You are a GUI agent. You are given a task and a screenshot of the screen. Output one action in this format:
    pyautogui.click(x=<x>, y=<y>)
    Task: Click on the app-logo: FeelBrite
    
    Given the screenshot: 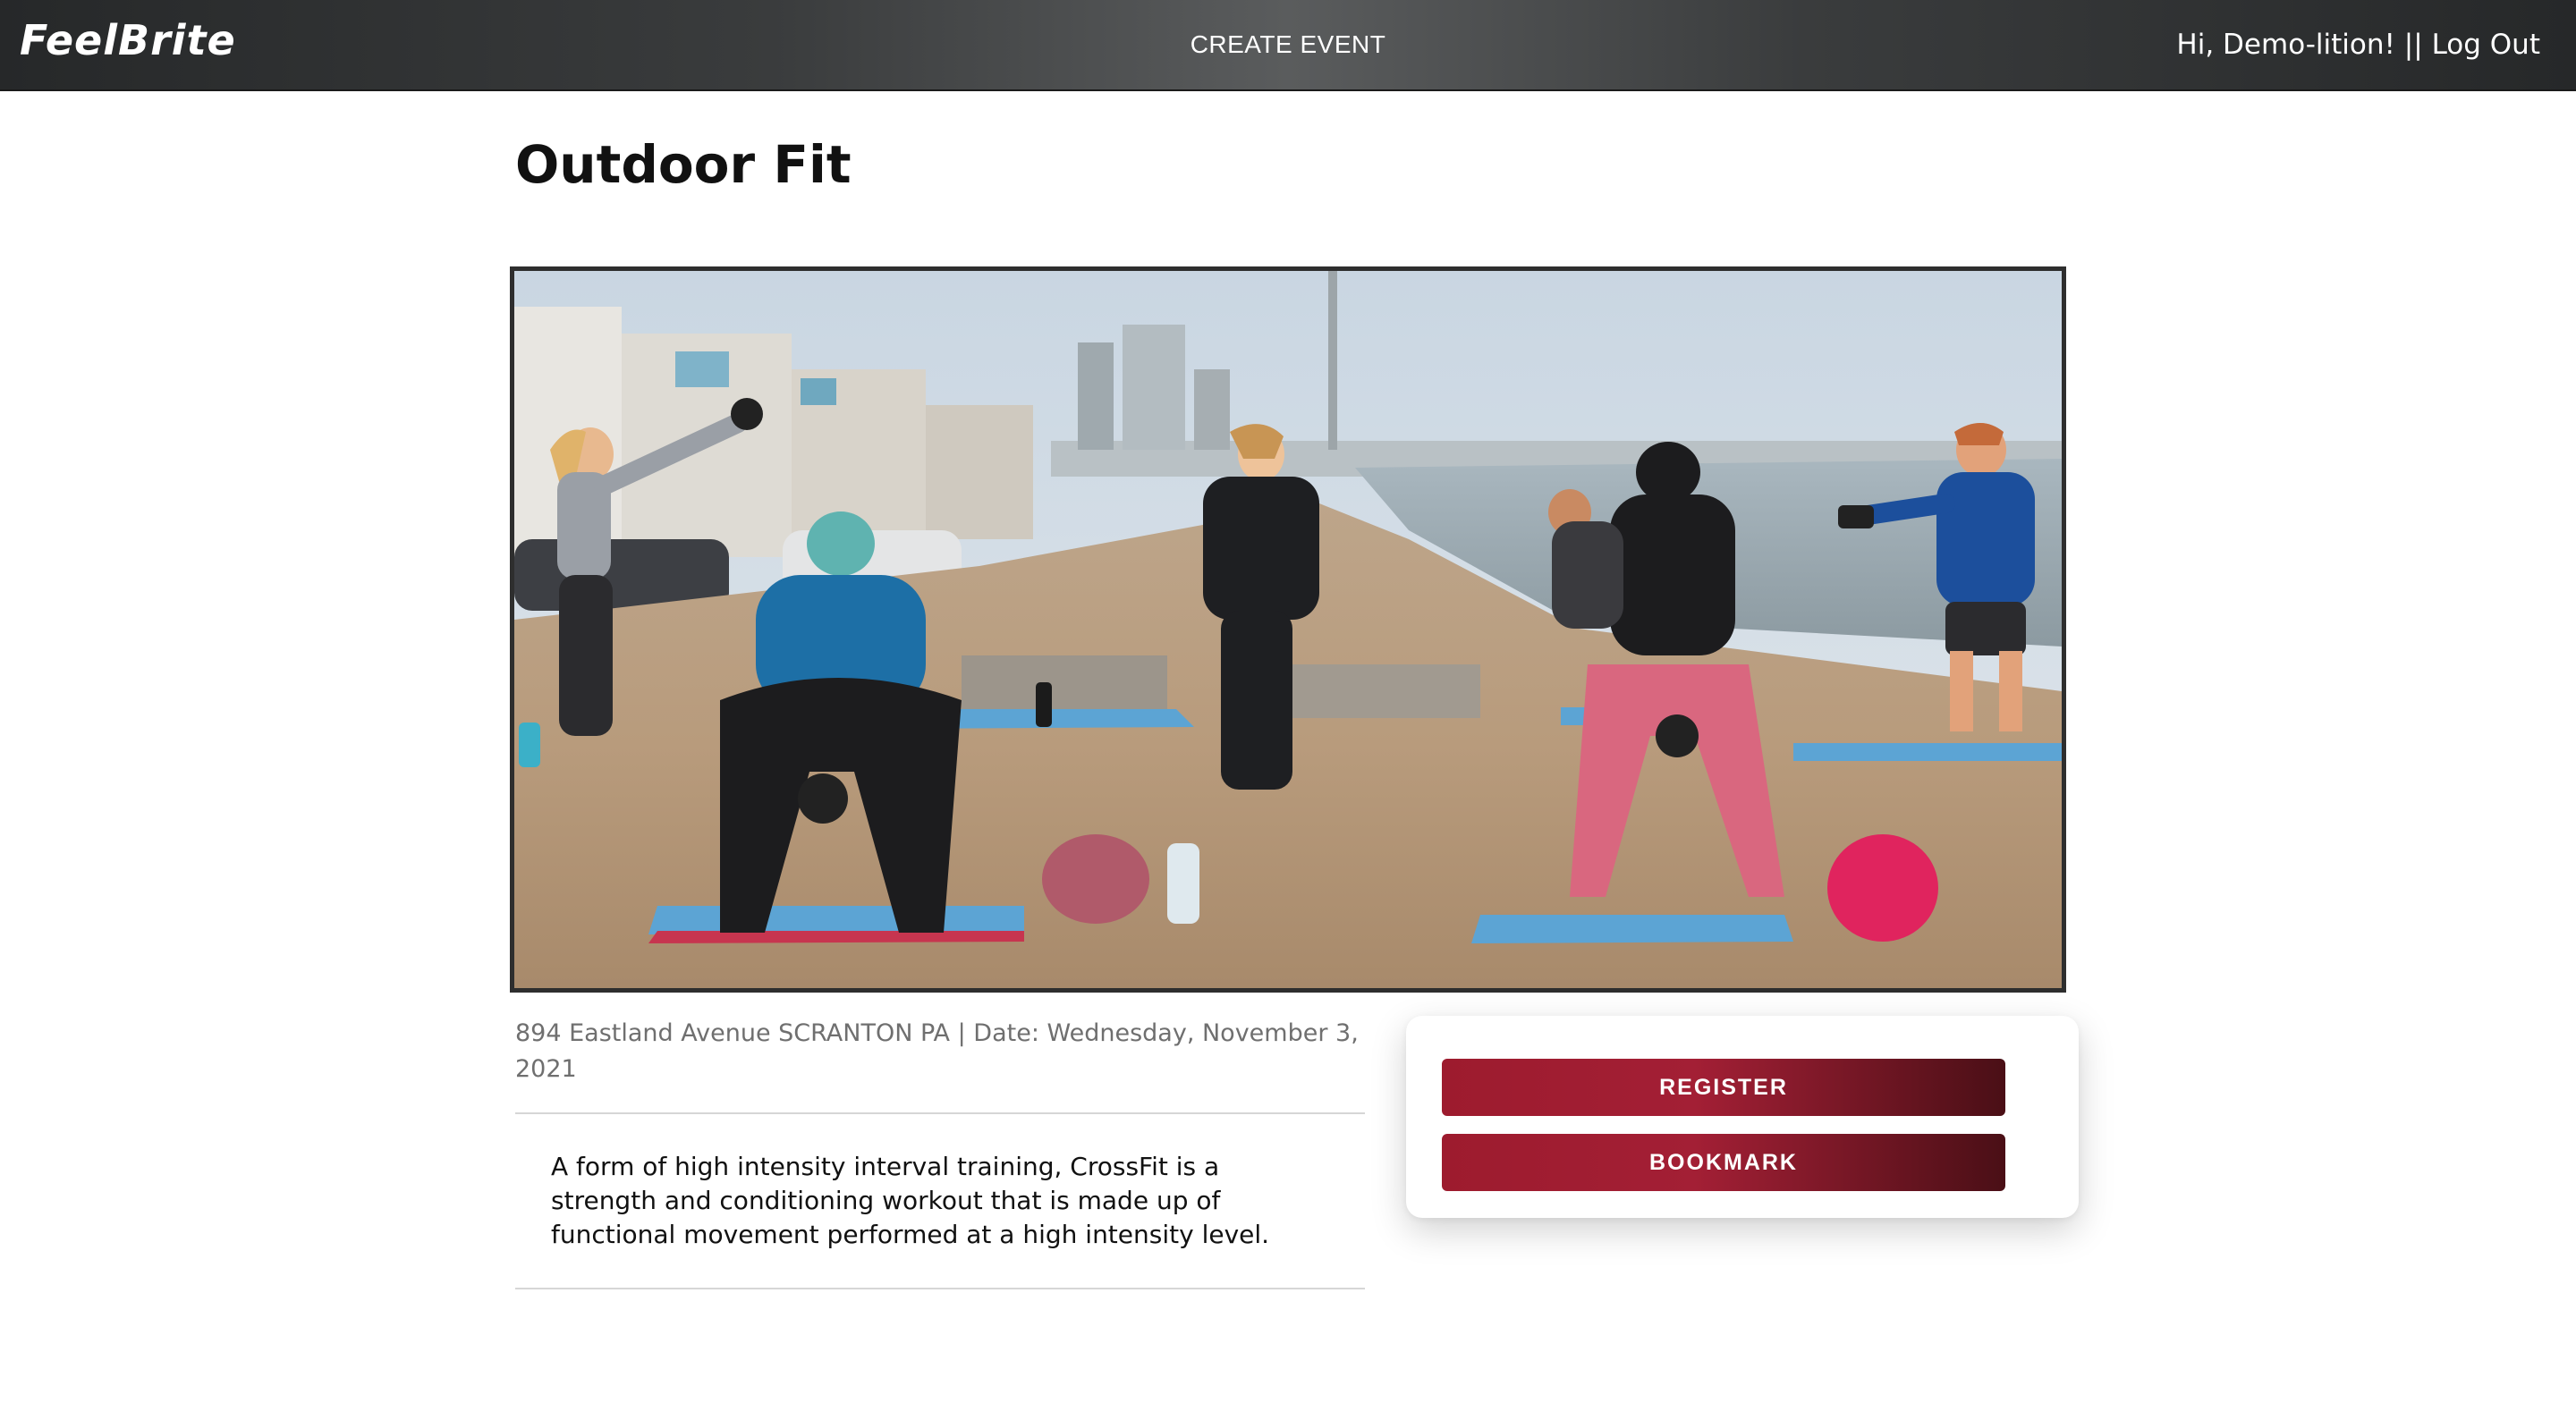 What is the action you would take?
    pyautogui.click(x=128, y=40)
    